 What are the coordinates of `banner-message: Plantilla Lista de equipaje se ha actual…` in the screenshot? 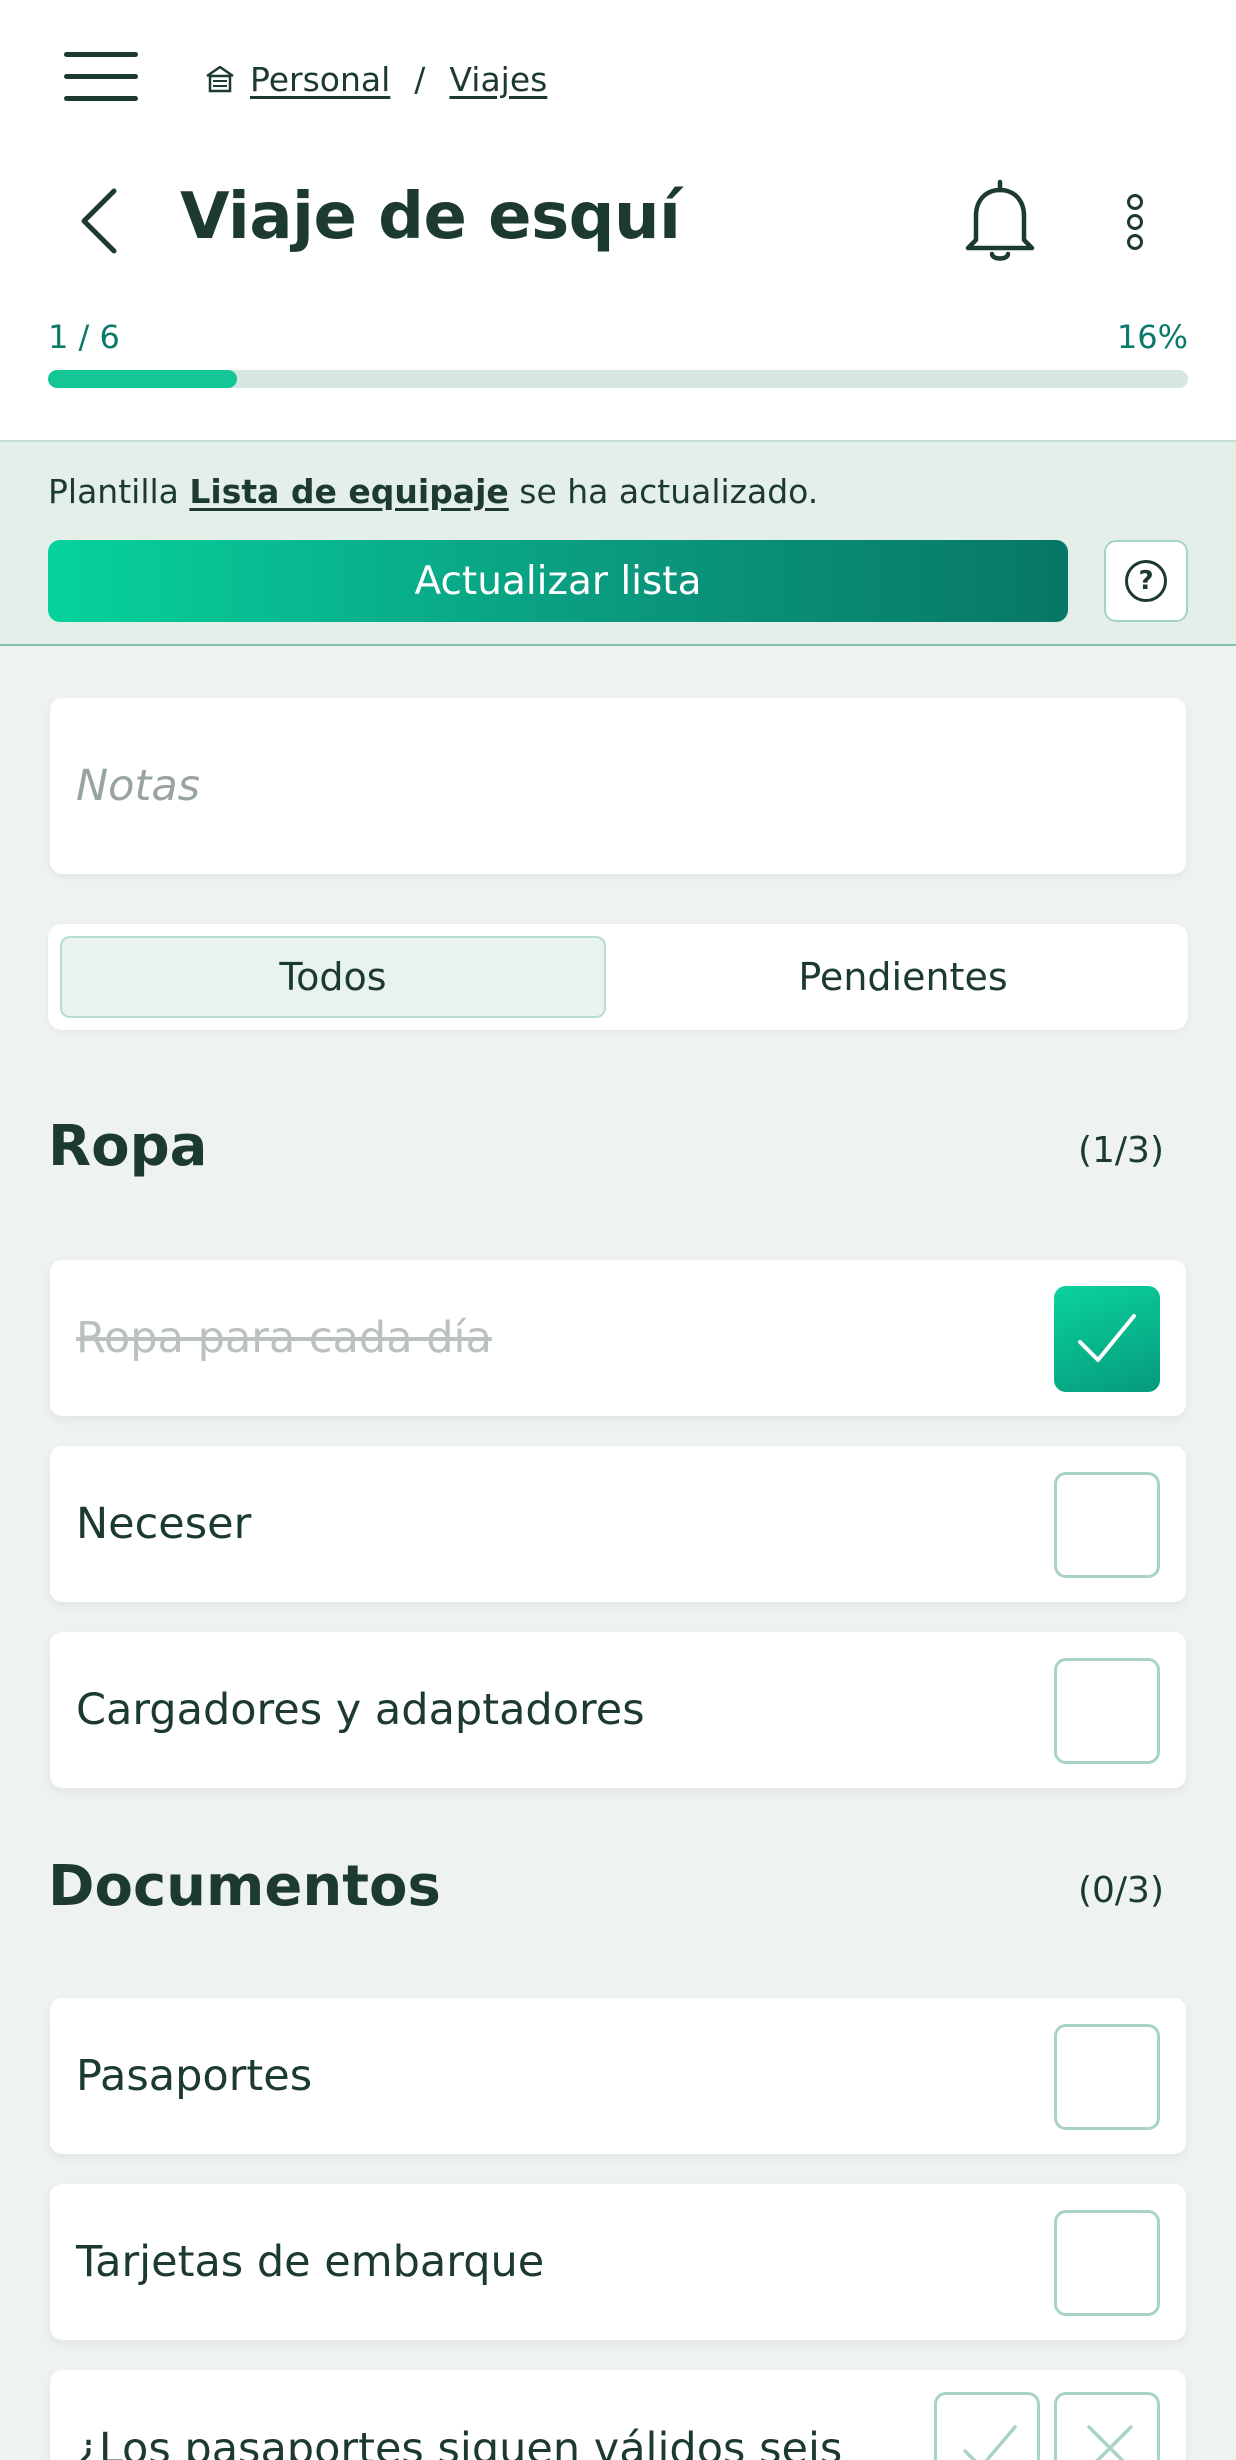 It's located at (433, 491).